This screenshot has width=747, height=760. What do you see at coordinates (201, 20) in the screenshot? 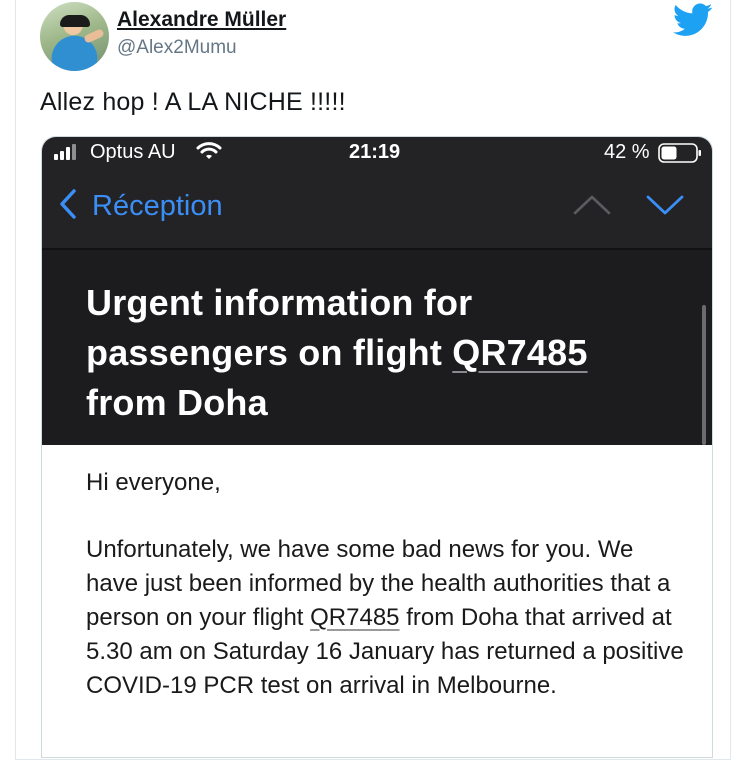
I see `author-display-name: Alexandre Müller` at bounding box center [201, 20].